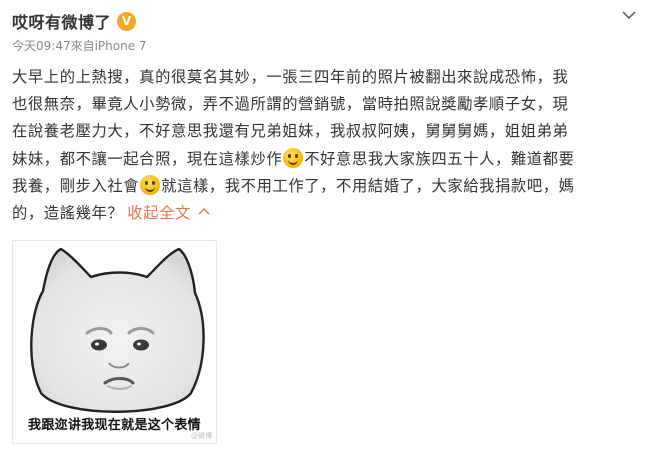 This screenshot has height=452, width=660. Describe the element at coordinates (290, 77) in the screenshot. I see `text-segment: 大早上的上熱搜，真的很莫名其妙，一張三四年前的照片被翻出來說成恐怖，我` at that location.